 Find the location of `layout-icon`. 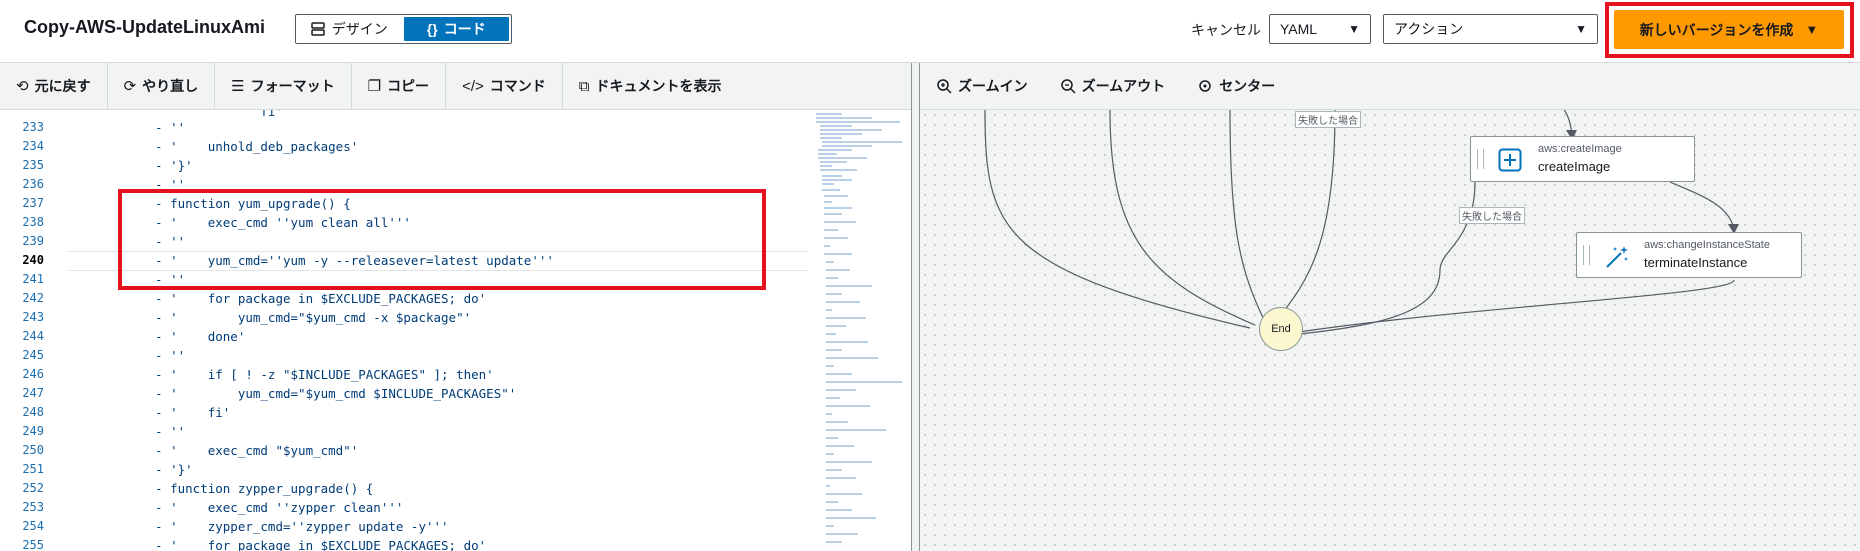

layout-icon is located at coordinates (318, 29).